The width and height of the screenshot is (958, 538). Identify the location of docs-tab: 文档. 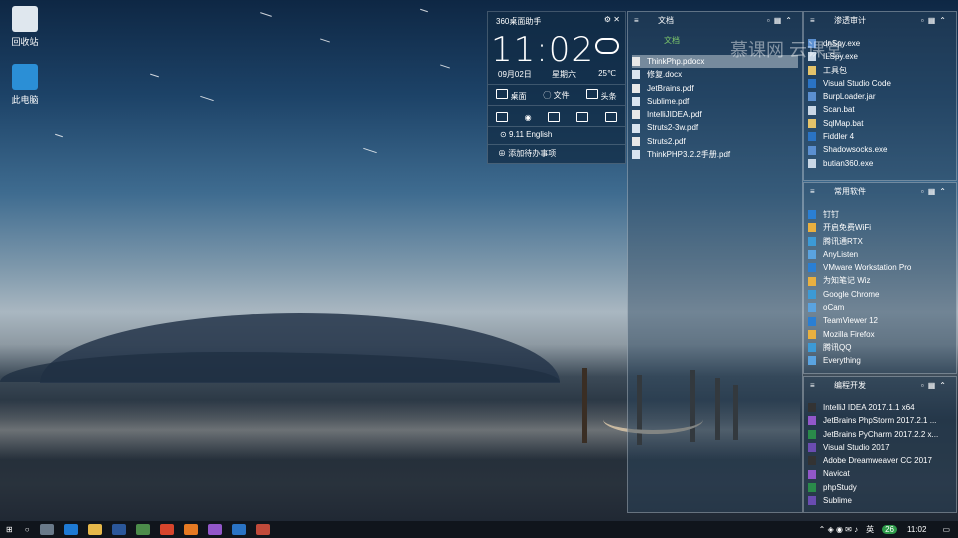
(672, 40).